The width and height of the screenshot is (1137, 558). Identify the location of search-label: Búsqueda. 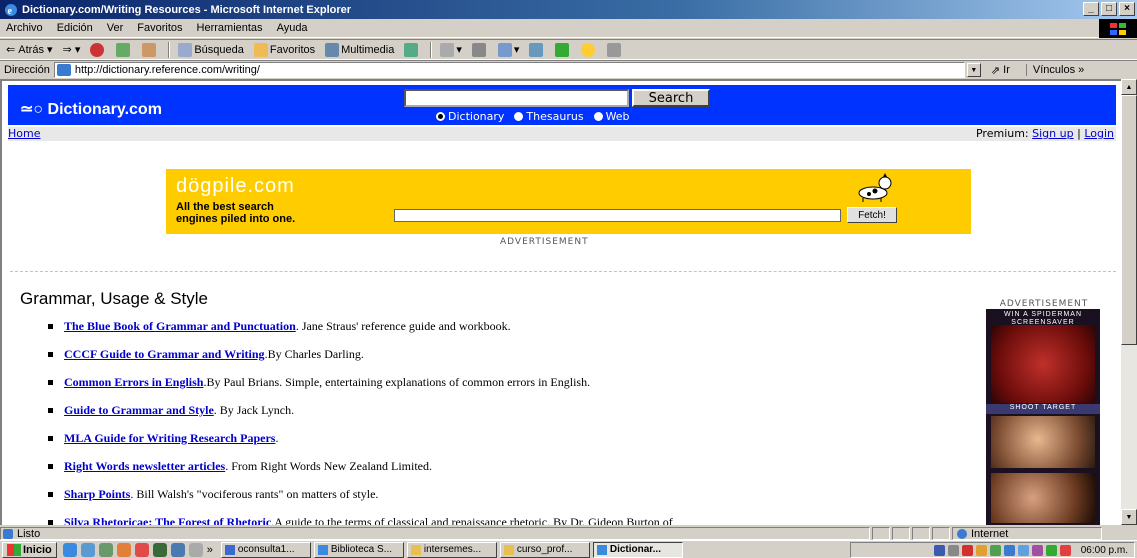
(219, 49).